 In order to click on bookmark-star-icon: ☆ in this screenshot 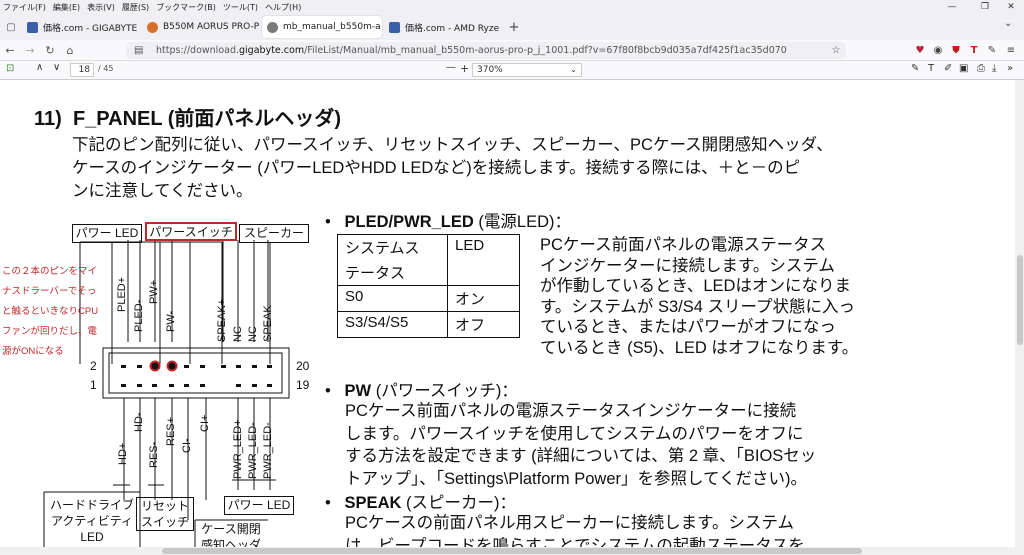, I will do `click(836, 50)`.